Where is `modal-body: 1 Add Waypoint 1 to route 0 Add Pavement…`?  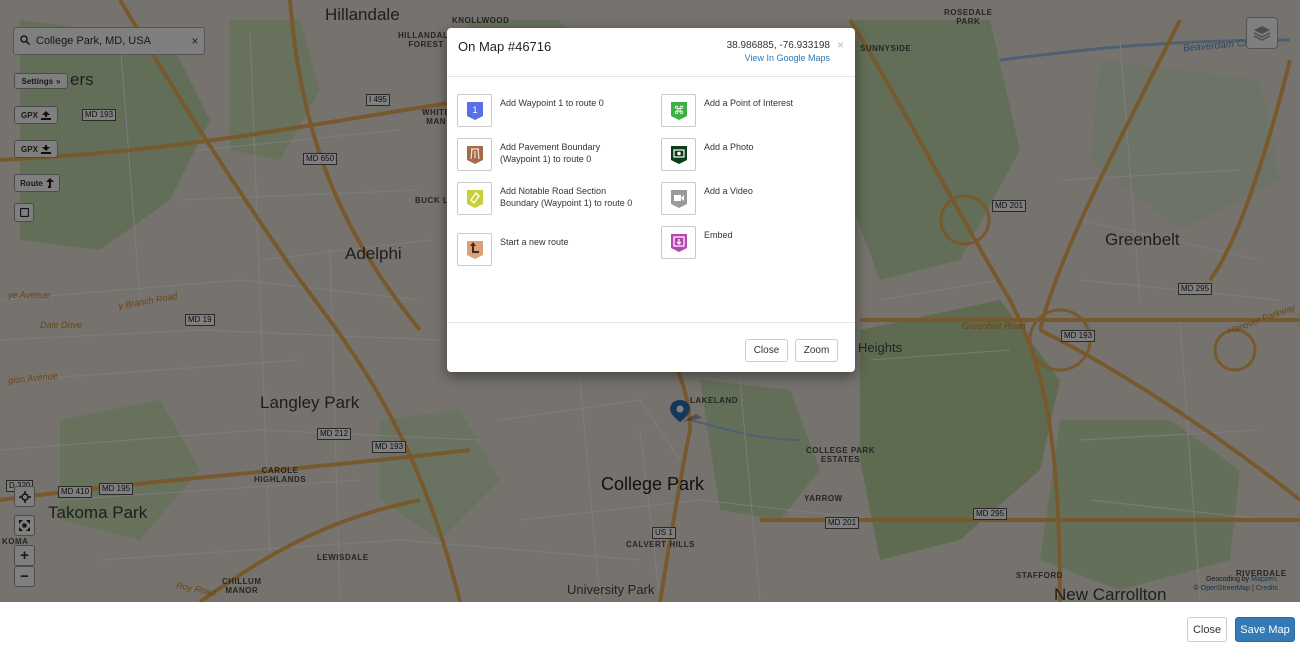 modal-body: 1 Add Waypoint 1 to route 0 Add Pavement… is located at coordinates (651, 200).